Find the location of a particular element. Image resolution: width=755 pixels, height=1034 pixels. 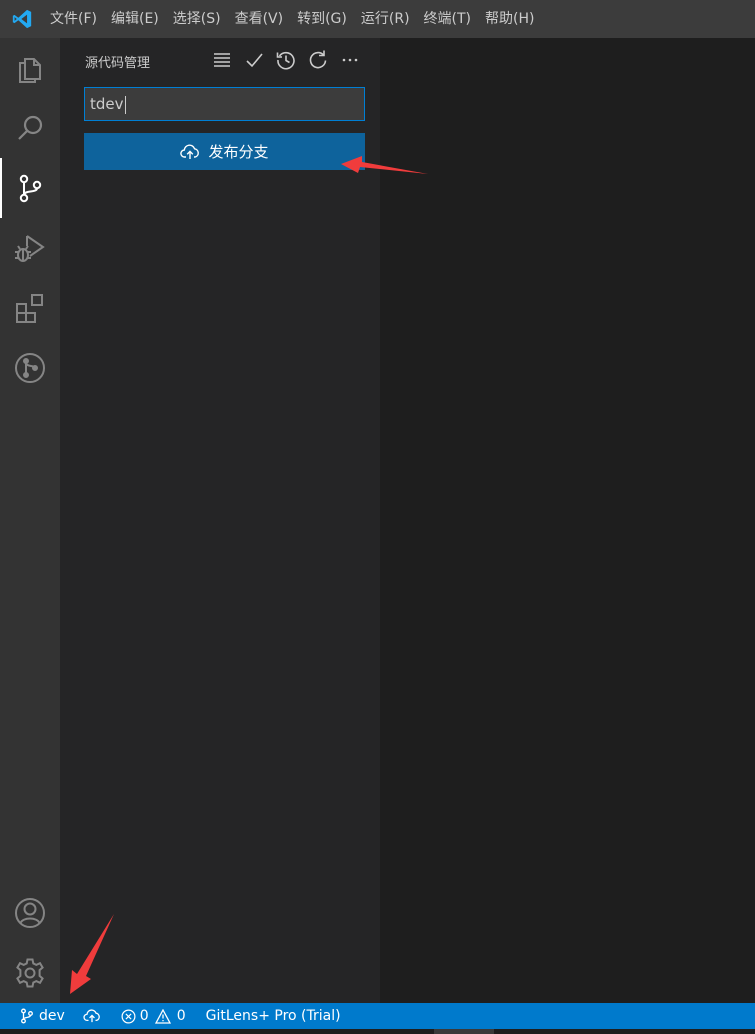

scroll-thumb is located at coordinates (464, 1031).